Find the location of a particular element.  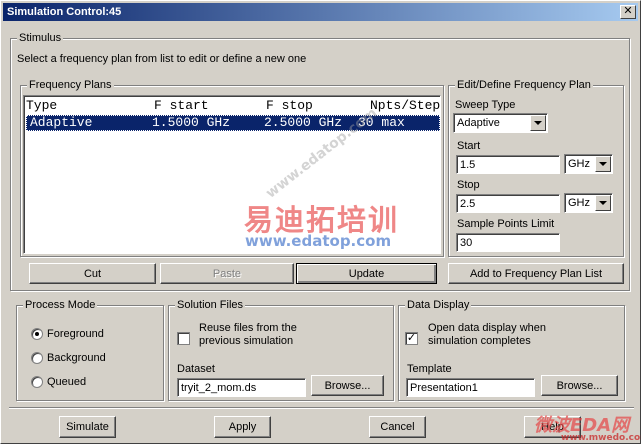

reuse-files-label-line1: Reuse files from the is located at coordinates (248, 328).